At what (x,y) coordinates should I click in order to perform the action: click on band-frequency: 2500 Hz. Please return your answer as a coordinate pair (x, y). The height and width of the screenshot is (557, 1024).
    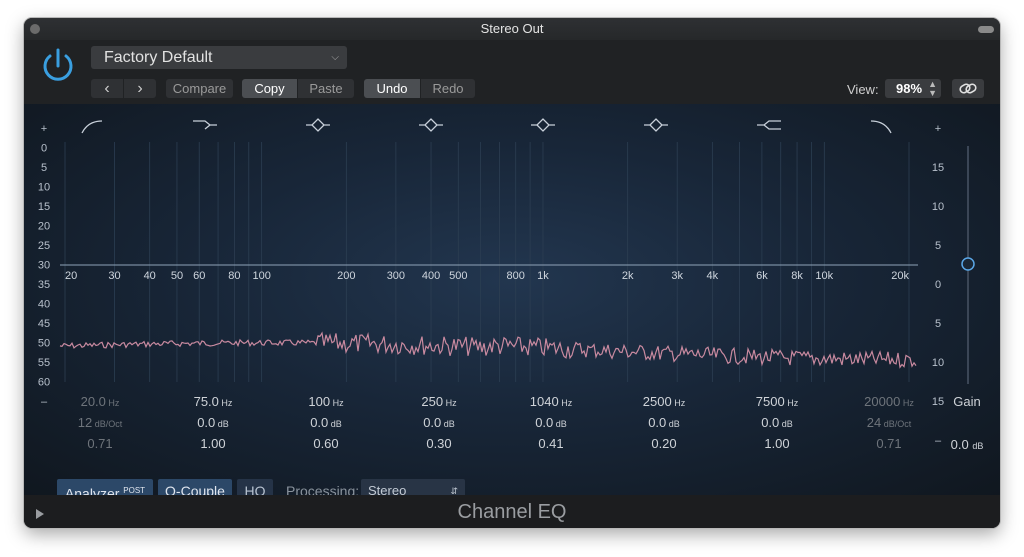
    Looking at the image, I should click on (664, 401).